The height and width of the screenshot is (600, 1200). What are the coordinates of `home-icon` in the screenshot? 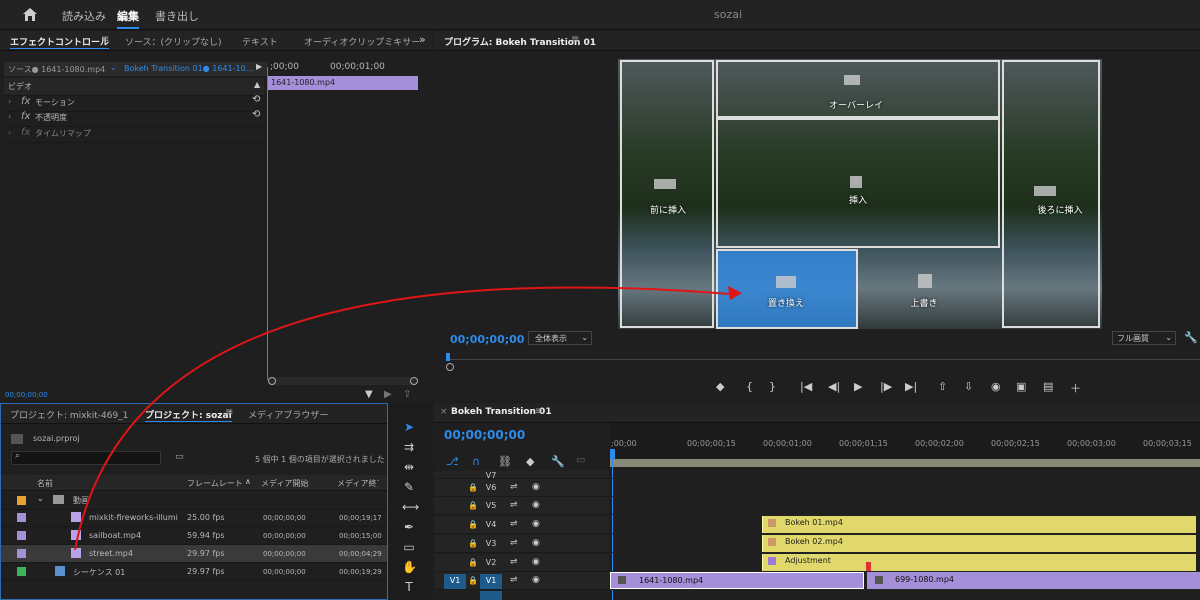 It's located at (30, 14).